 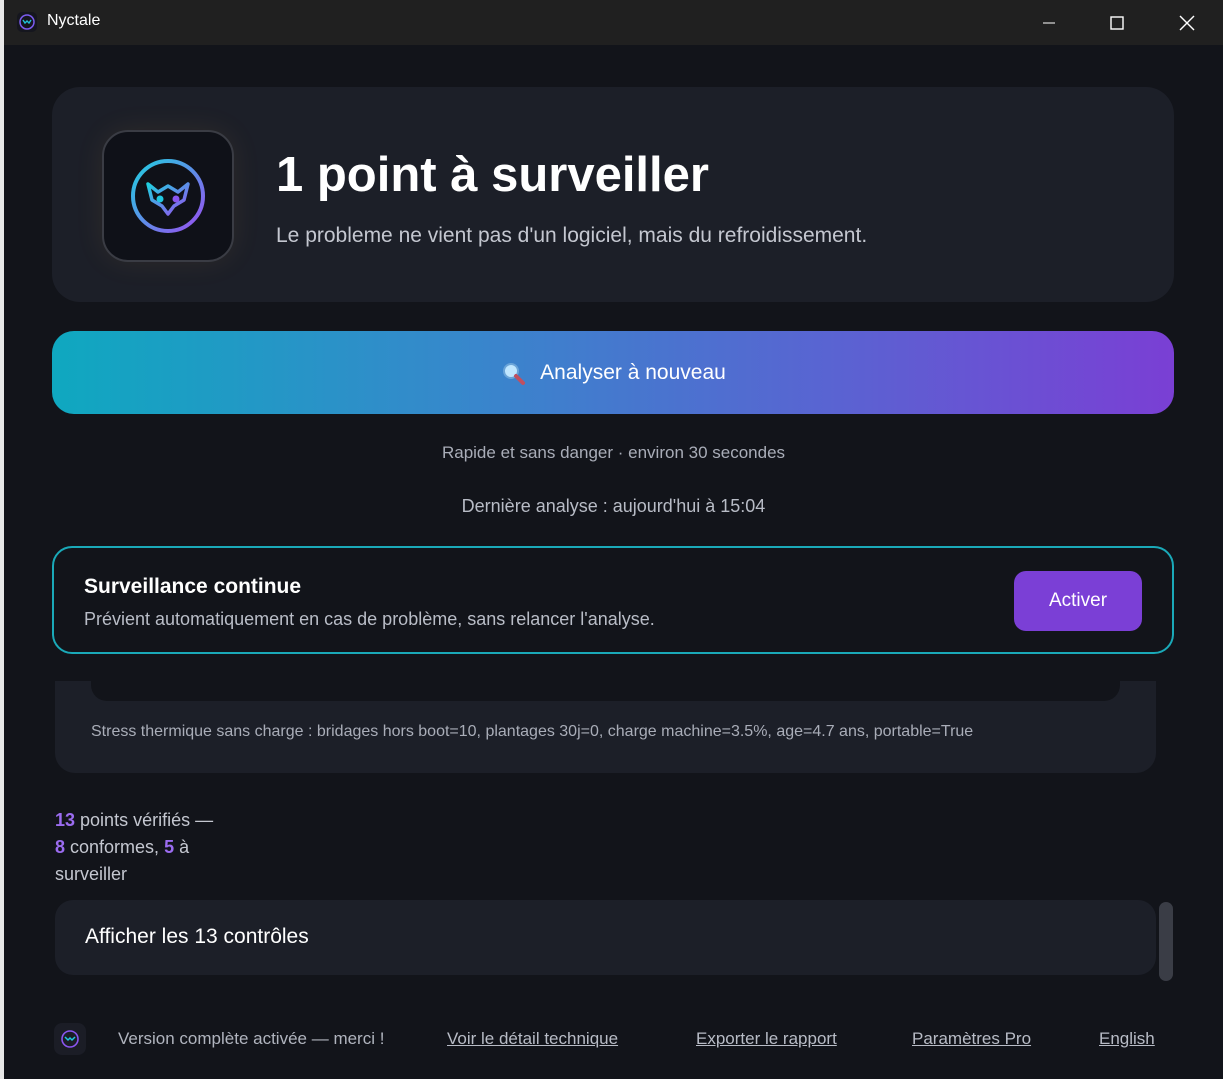 What do you see at coordinates (182, 847) in the screenshot?
I see `watch-label: à` at bounding box center [182, 847].